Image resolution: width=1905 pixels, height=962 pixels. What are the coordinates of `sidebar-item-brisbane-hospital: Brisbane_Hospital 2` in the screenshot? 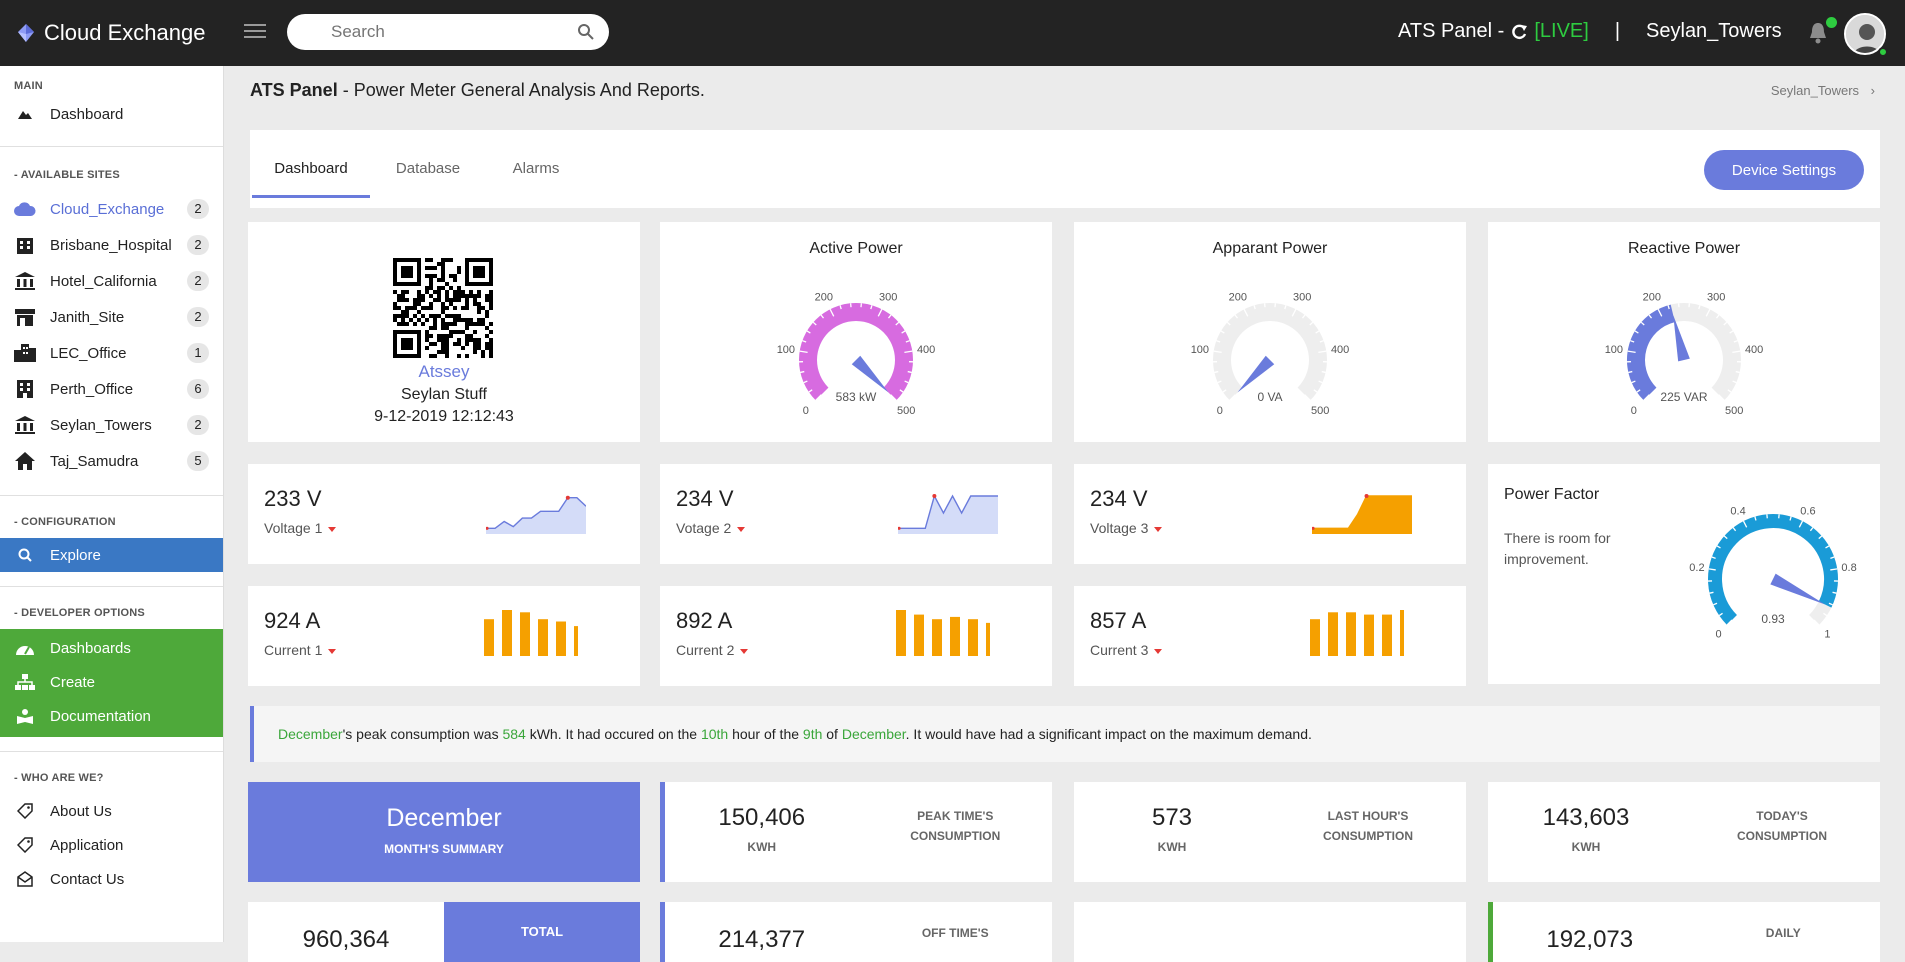 It's located at (111, 245).